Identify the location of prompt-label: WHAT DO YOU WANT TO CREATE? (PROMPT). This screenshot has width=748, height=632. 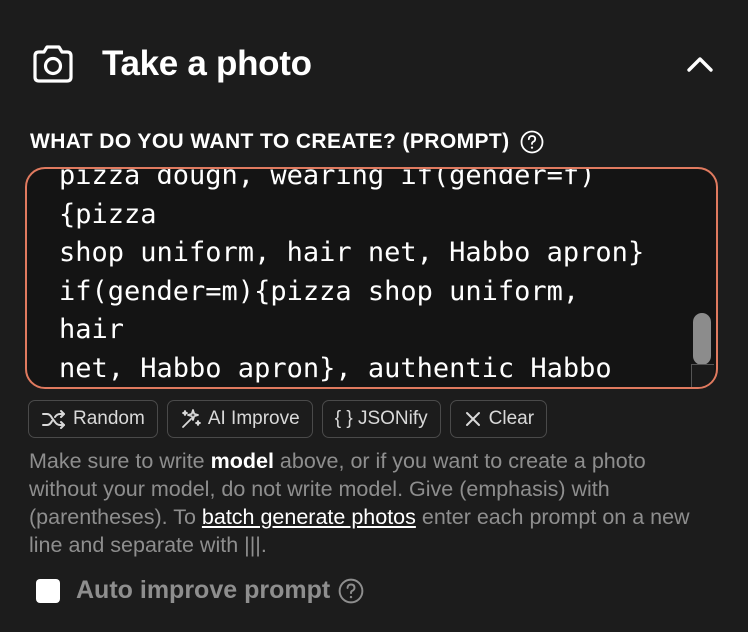
(287, 142).